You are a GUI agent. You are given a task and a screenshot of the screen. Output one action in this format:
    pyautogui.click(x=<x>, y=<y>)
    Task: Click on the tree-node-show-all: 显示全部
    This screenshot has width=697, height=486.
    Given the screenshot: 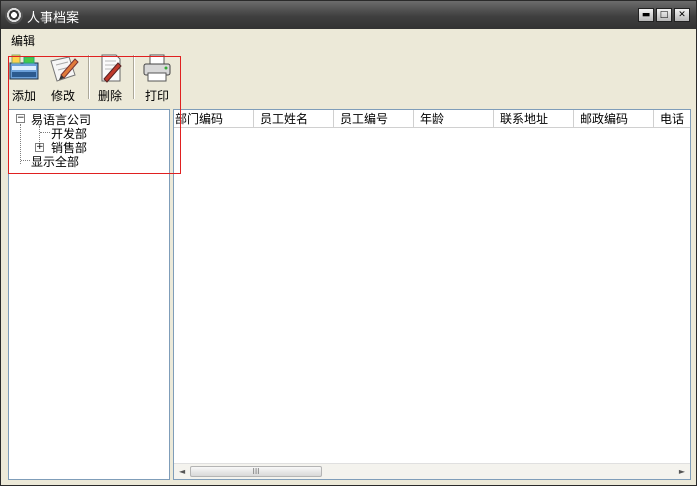 What is the action you would take?
    pyautogui.click(x=55, y=161)
    